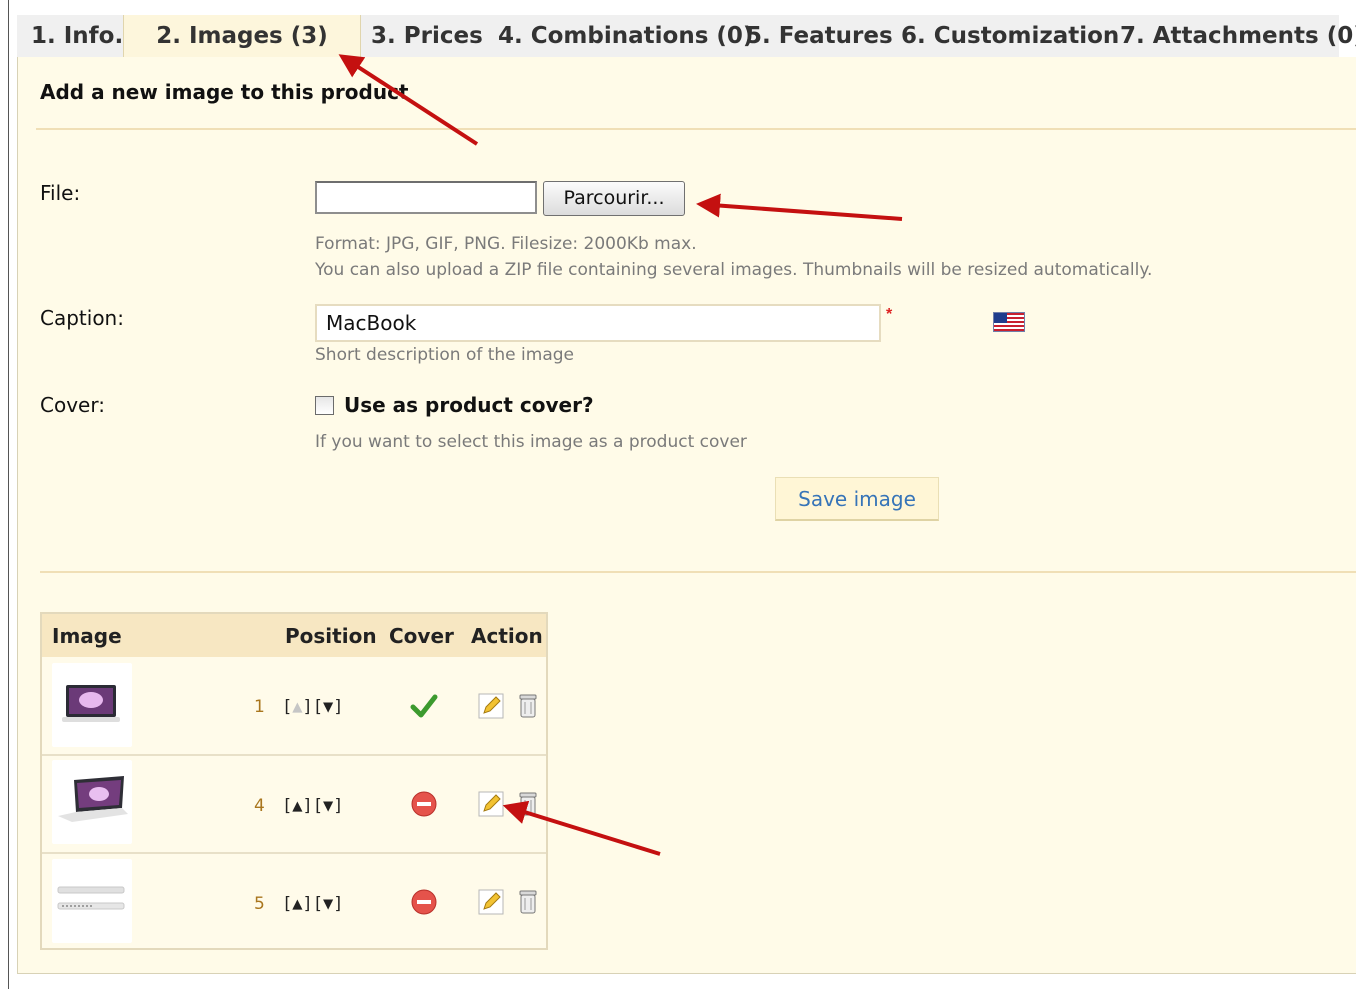 This screenshot has width=1356, height=989. What do you see at coordinates (1009, 322) in the screenshot?
I see `us-flag-icon` at bounding box center [1009, 322].